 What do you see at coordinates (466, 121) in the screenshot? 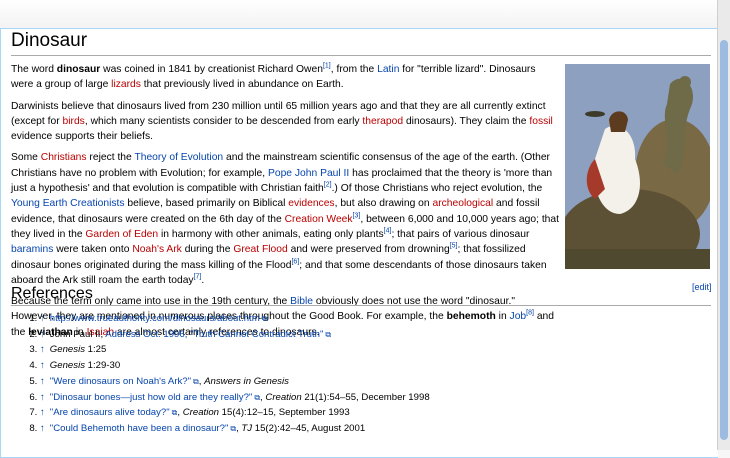
I see `text: dinosaurs). They claim the` at bounding box center [466, 121].